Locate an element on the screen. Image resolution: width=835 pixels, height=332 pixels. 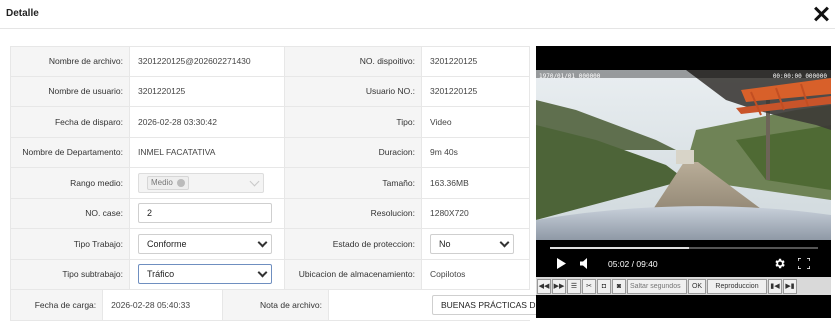
playback-speed-button: Reproduccion is located at coordinates (737, 286).